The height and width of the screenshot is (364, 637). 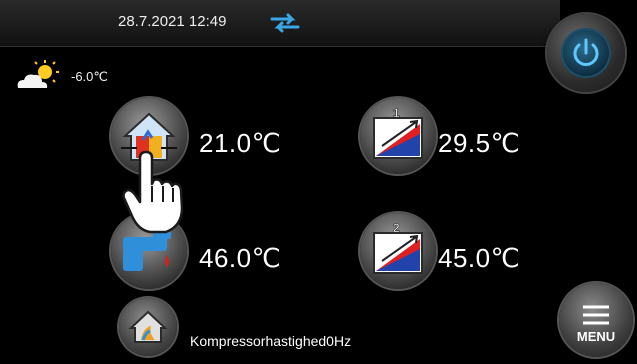 I want to click on sync-arrows-icon, so click(x=285, y=25).